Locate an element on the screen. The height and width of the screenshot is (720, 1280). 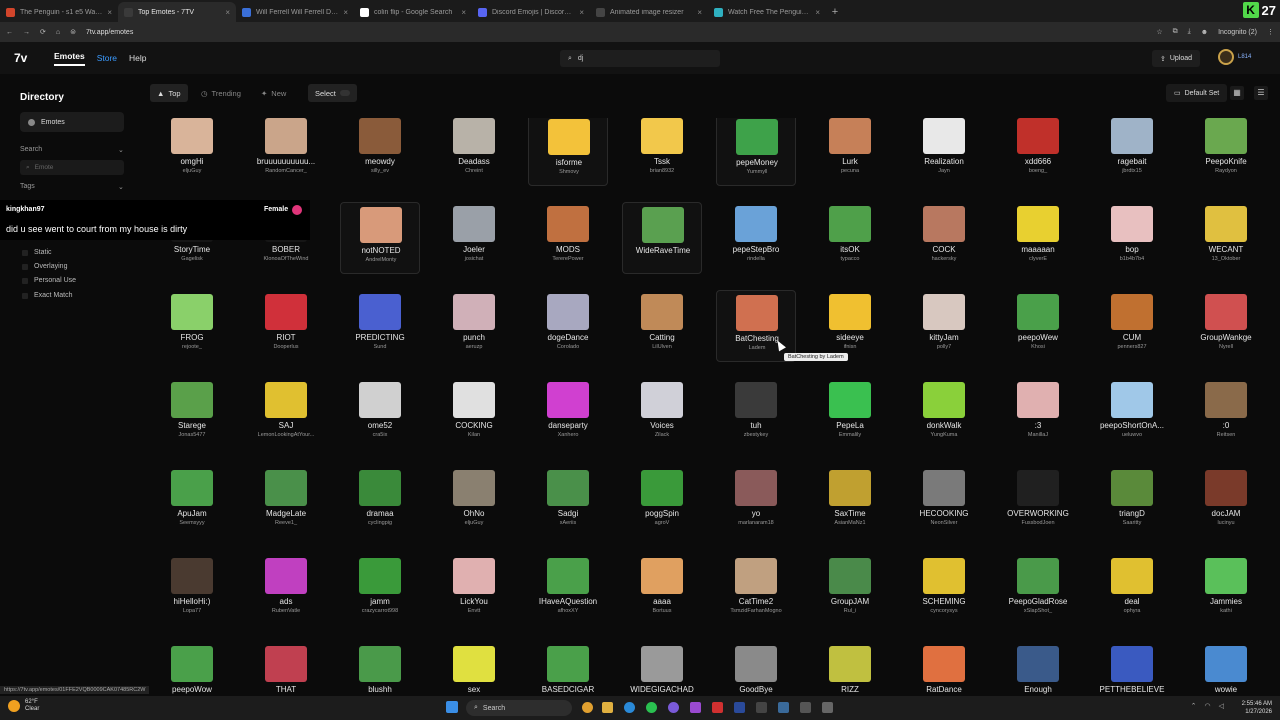
file-explorer-icon is located at coordinates (607, 707).